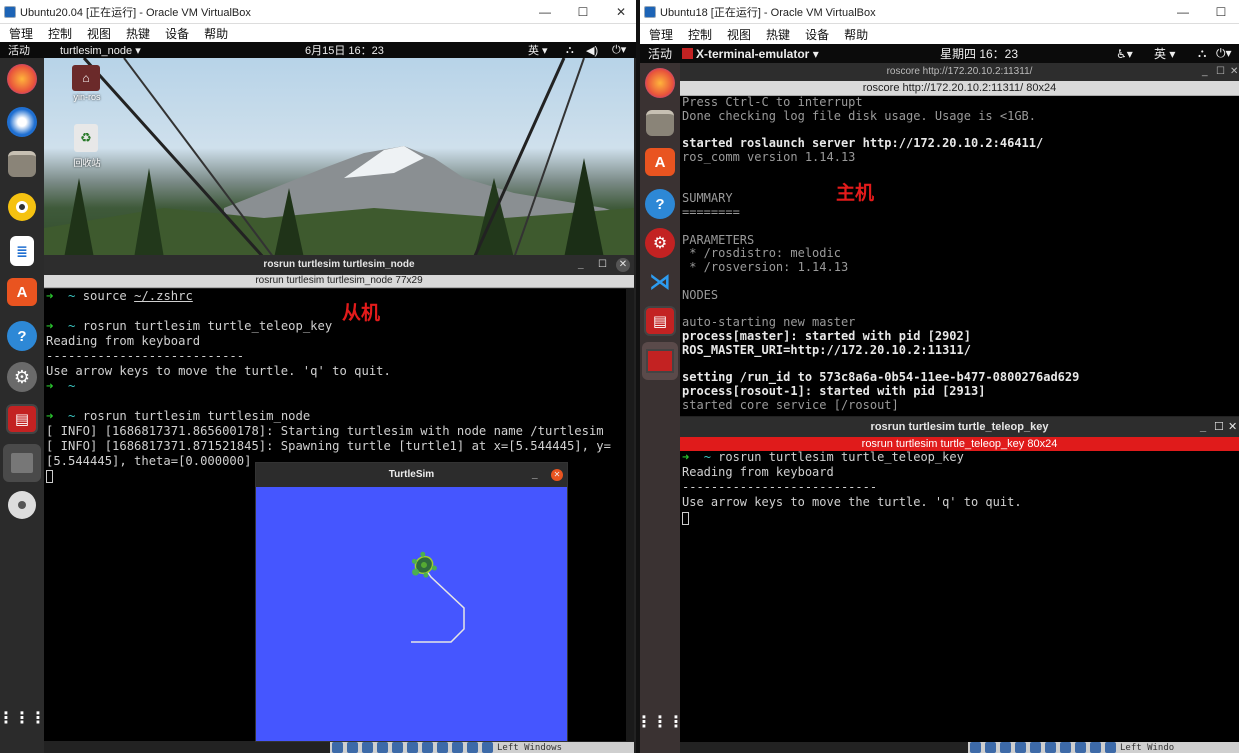 The height and width of the screenshot is (753, 1239). I want to click on accessibility-icon: ♿▾, so click(1124, 54).